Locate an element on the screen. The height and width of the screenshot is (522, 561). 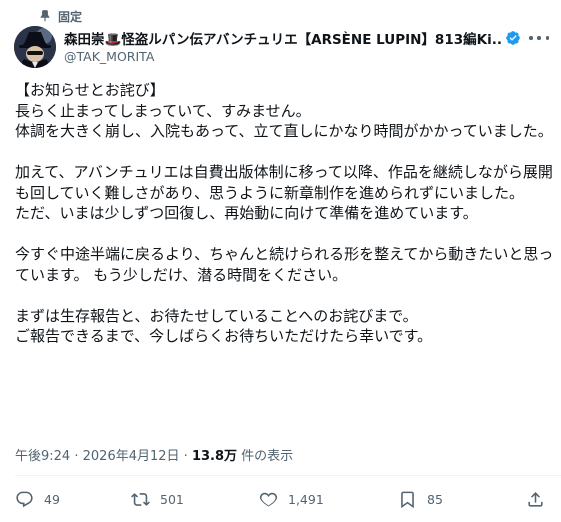
bookmark-count: 85 is located at coordinates (435, 499).